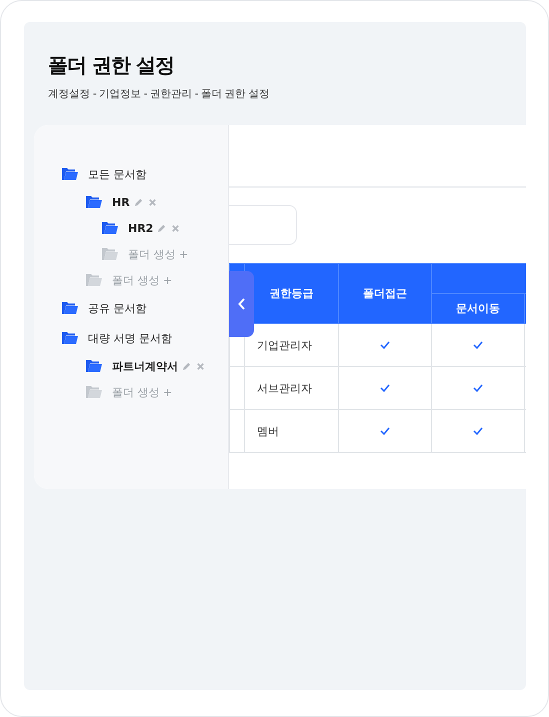 The width and height of the screenshot is (549, 717). Describe the element at coordinates (263, 225) in the screenshot. I see `input-field` at that location.